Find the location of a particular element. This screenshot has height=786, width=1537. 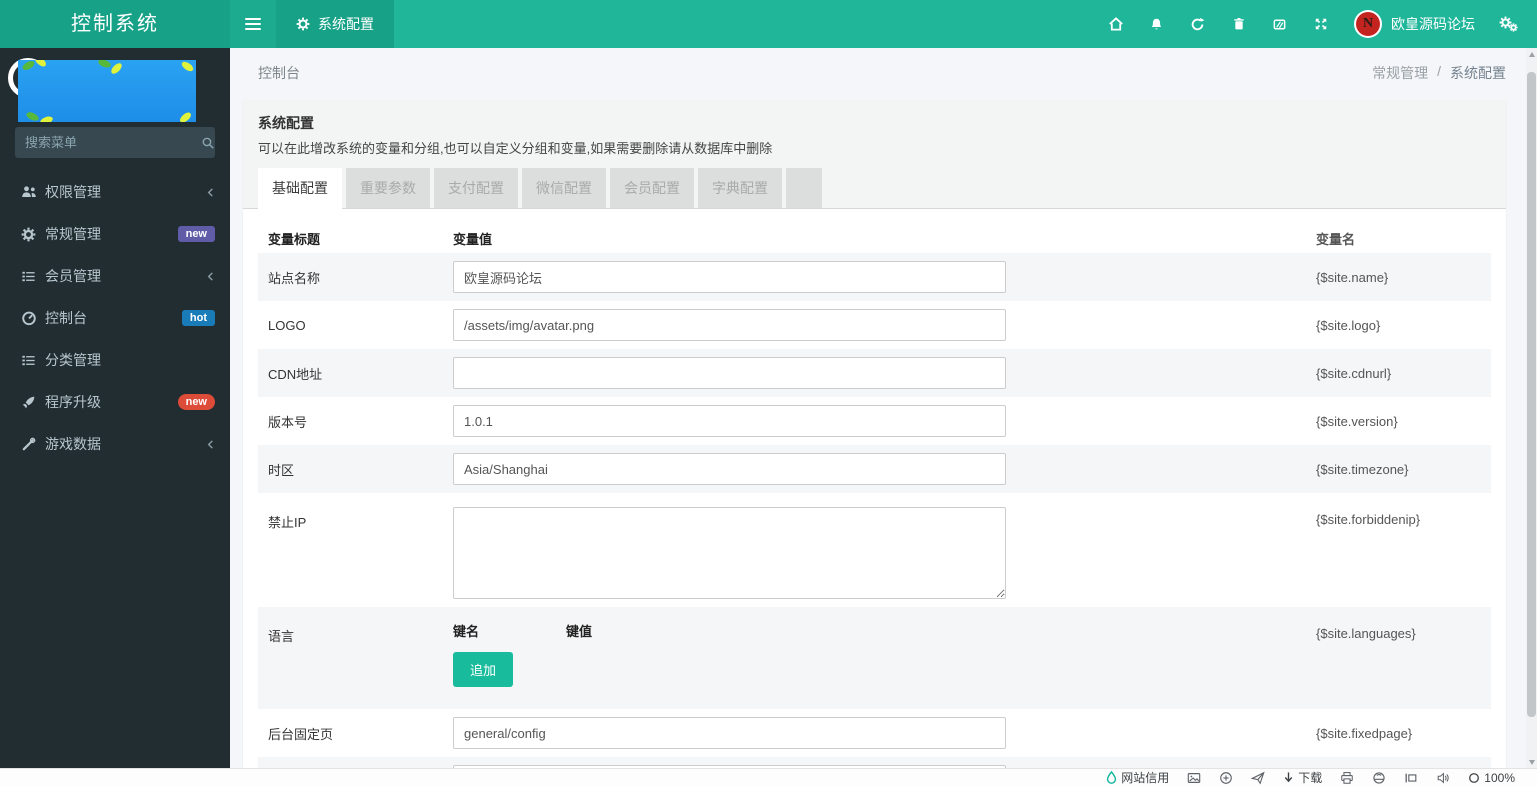

app-brand: 控制系统 is located at coordinates (115, 24).